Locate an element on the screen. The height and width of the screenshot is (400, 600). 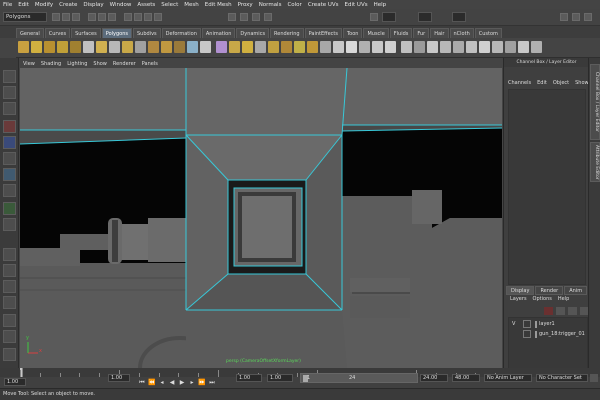
viewport-menu-view: View is located at coordinates (29, 64).